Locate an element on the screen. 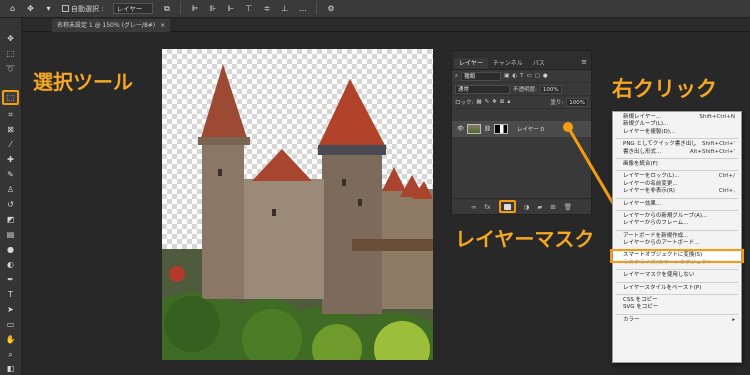  menu-item: カラー ▸ is located at coordinates (677, 320).